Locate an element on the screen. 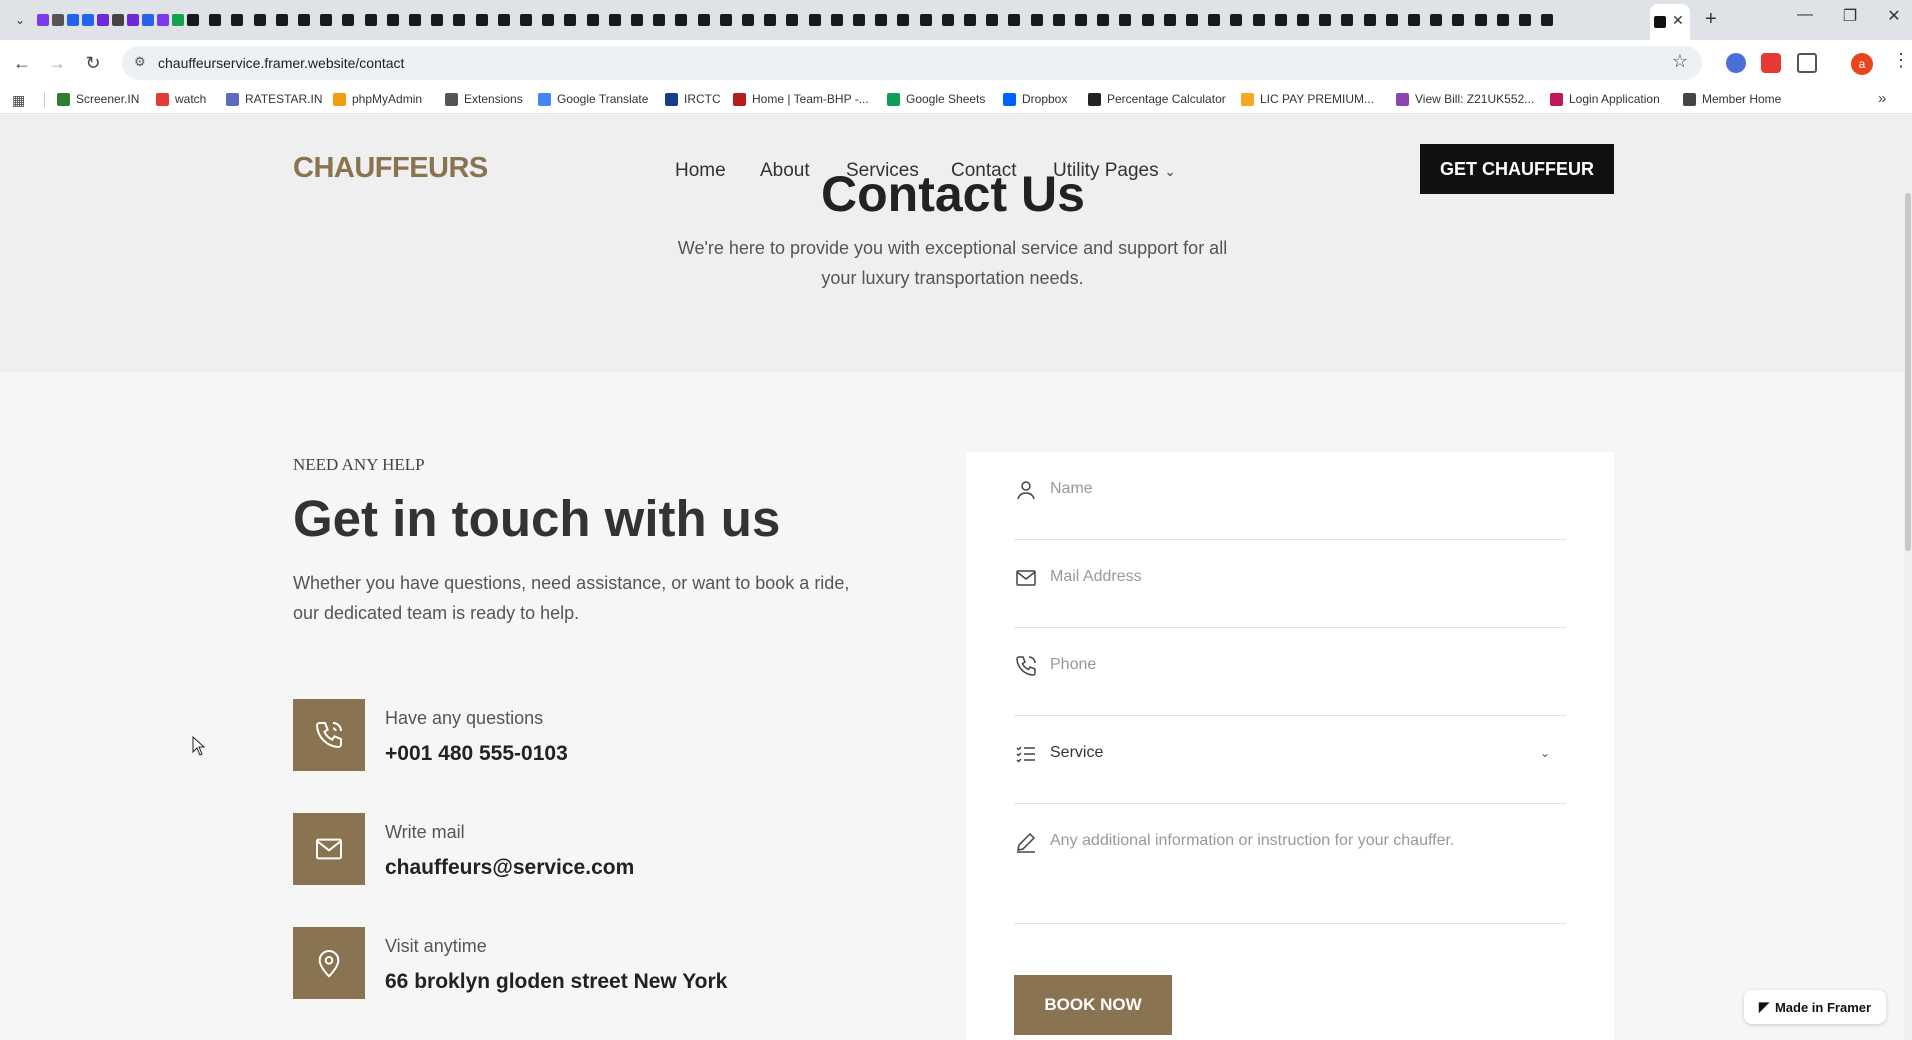  site-info-icon: ⚙ is located at coordinates (140, 62).